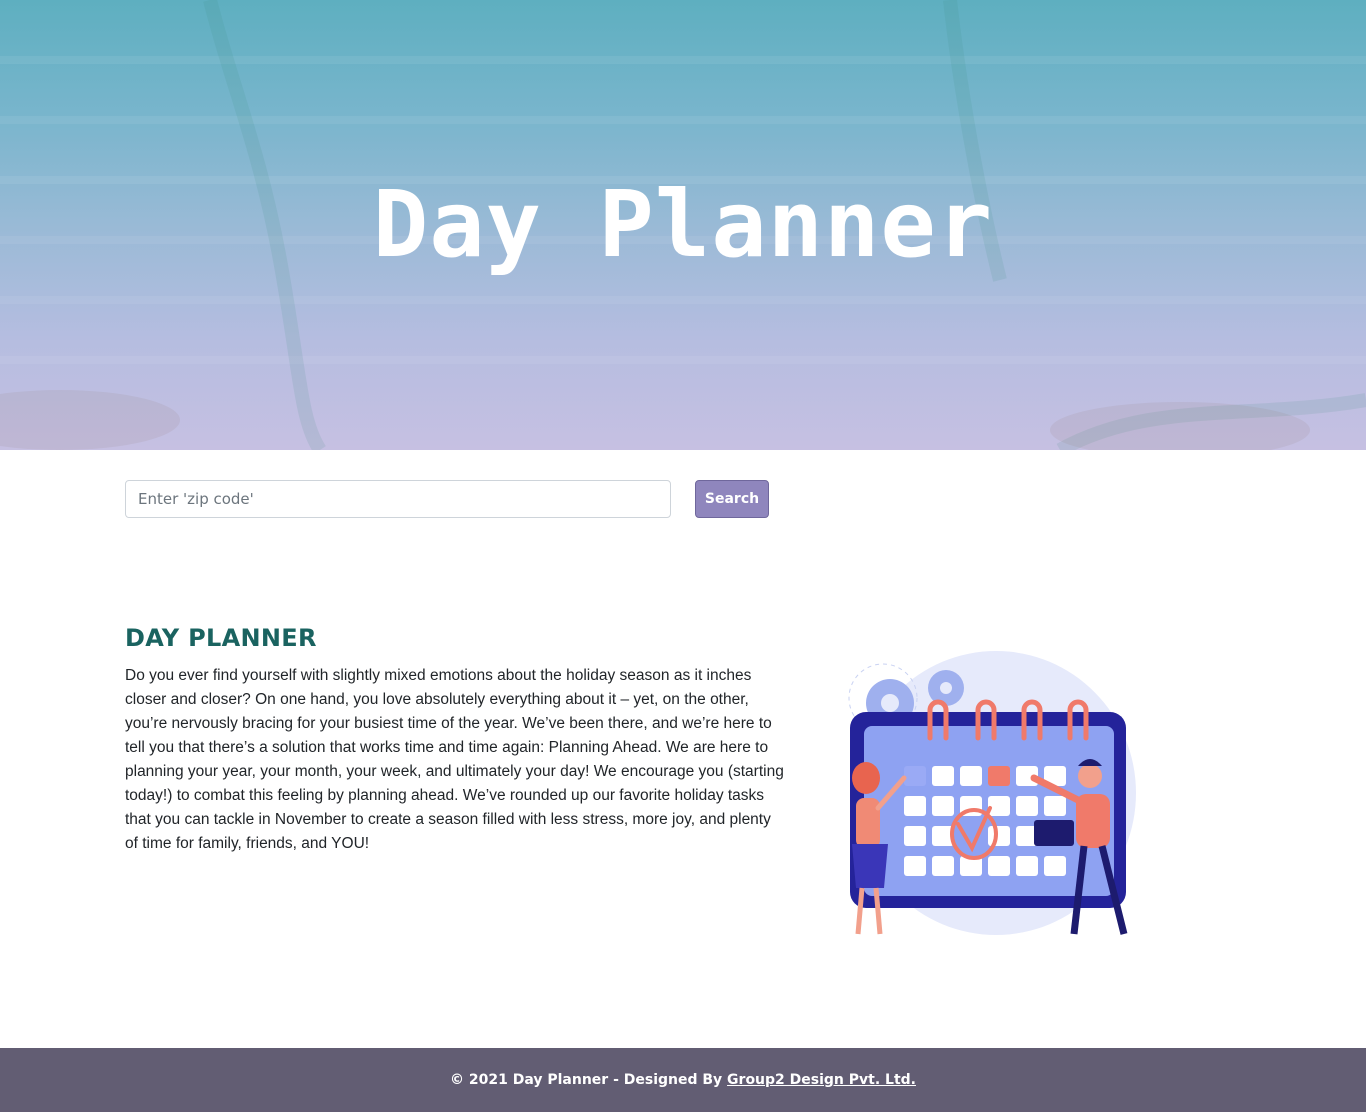 The image size is (1366, 1112). What do you see at coordinates (821, 1080) in the screenshot?
I see `footer-company-link: Group2 Design Pvt. Ltd.` at bounding box center [821, 1080].